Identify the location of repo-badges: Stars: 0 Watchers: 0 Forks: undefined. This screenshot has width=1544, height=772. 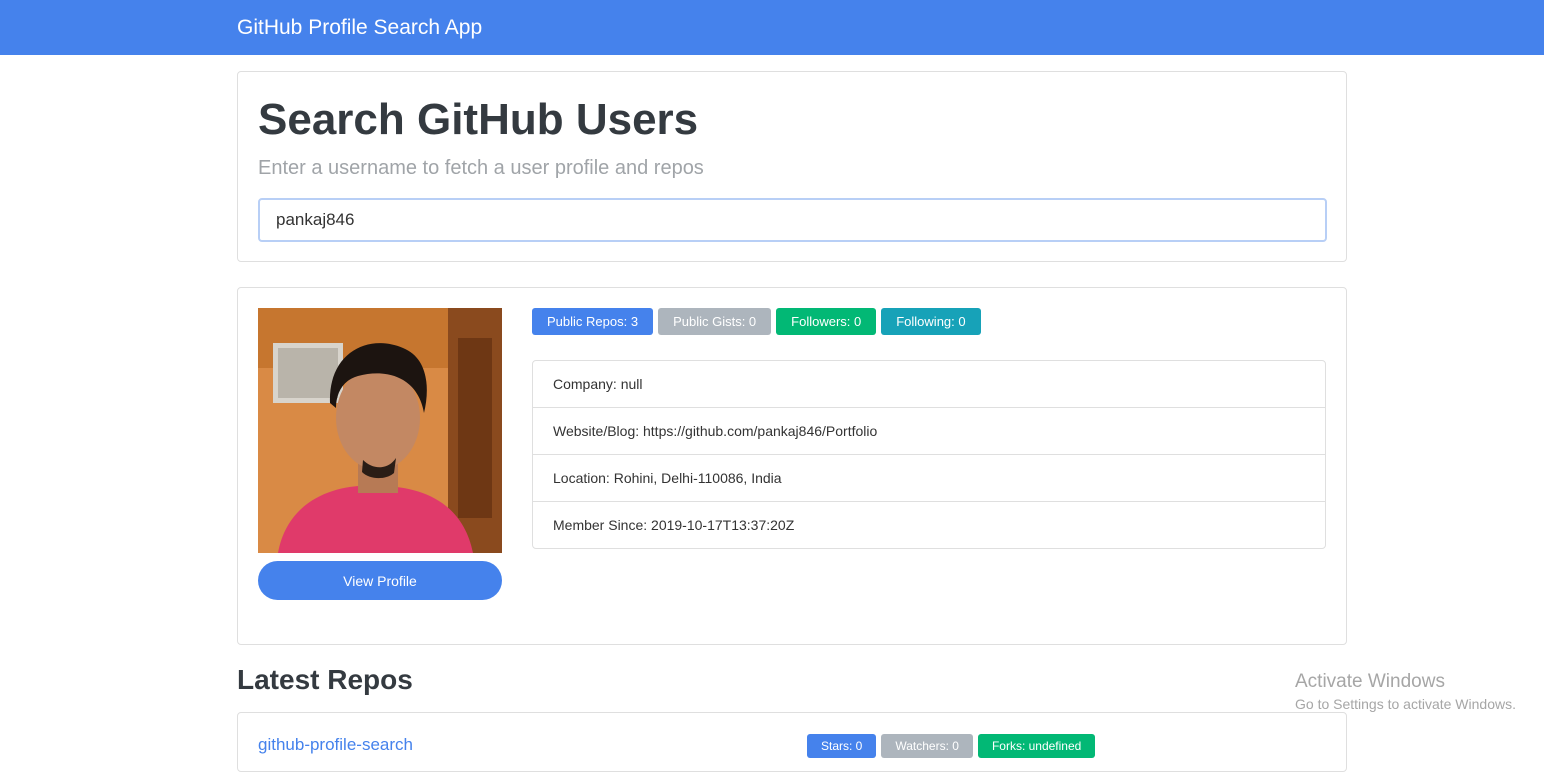
(951, 746).